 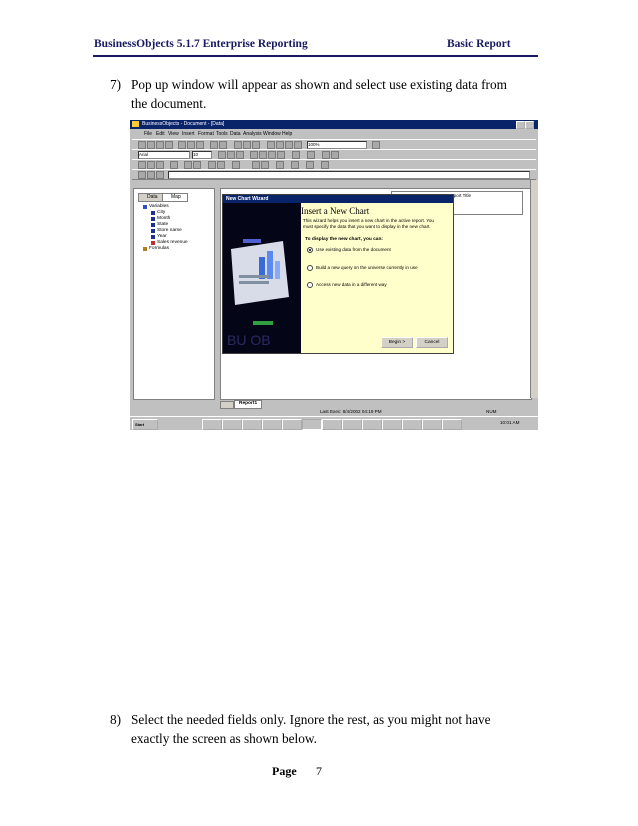 I want to click on percent-icon, so click(x=311, y=155).